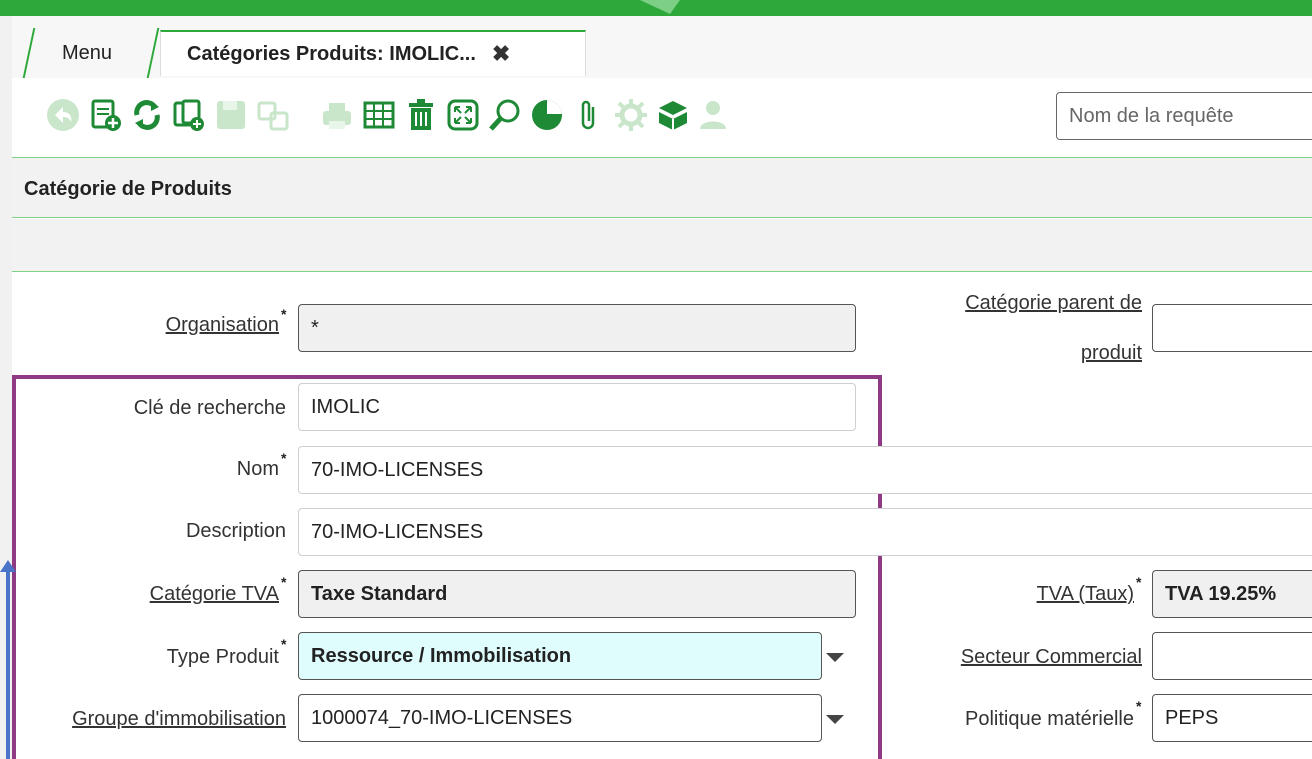  Describe the element at coordinates (1232, 328) in the screenshot. I see `categorie-parent-field` at that location.